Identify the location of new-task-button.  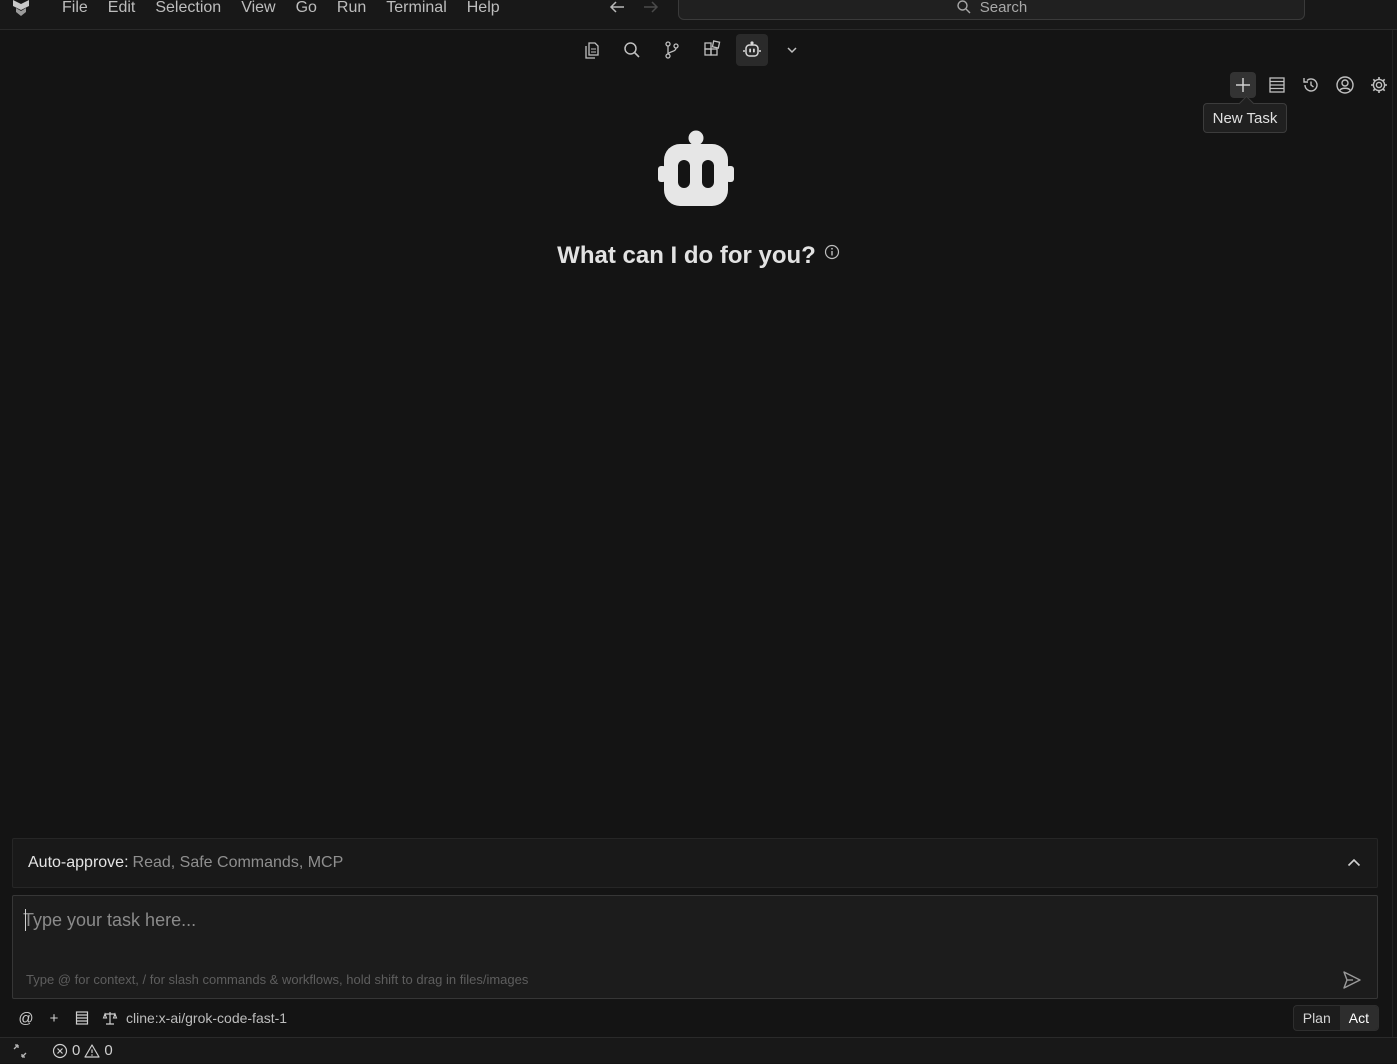
(1243, 85).